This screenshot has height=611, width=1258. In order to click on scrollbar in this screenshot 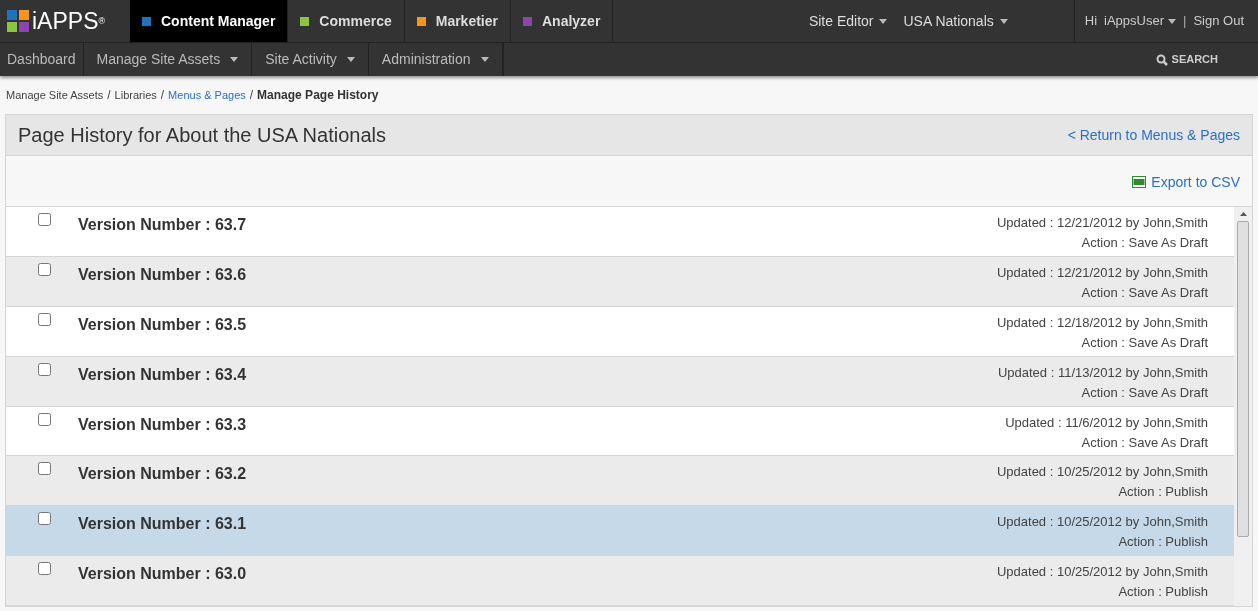, I will do `click(1243, 406)`.